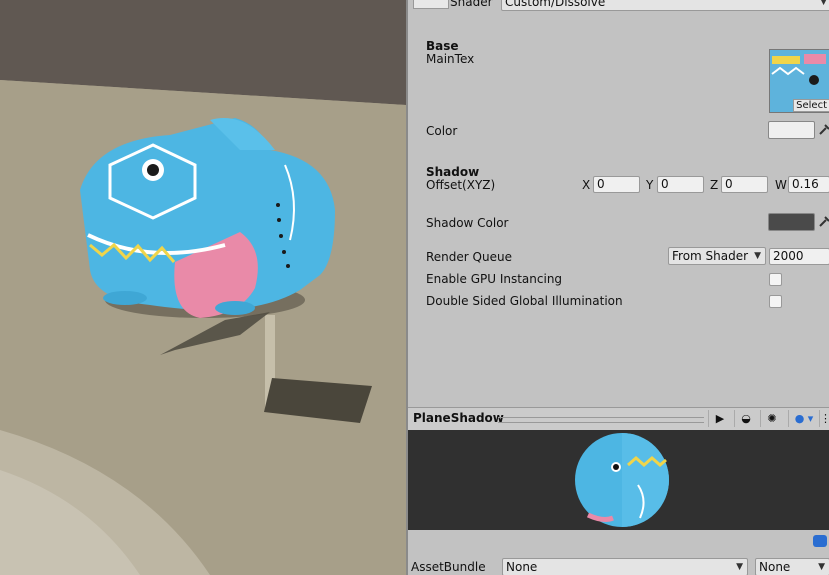 Image resolution: width=829 pixels, height=575 pixels. Describe the element at coordinates (745, 418) in the screenshot. I see `preview-mesh-icon: ◒` at that location.